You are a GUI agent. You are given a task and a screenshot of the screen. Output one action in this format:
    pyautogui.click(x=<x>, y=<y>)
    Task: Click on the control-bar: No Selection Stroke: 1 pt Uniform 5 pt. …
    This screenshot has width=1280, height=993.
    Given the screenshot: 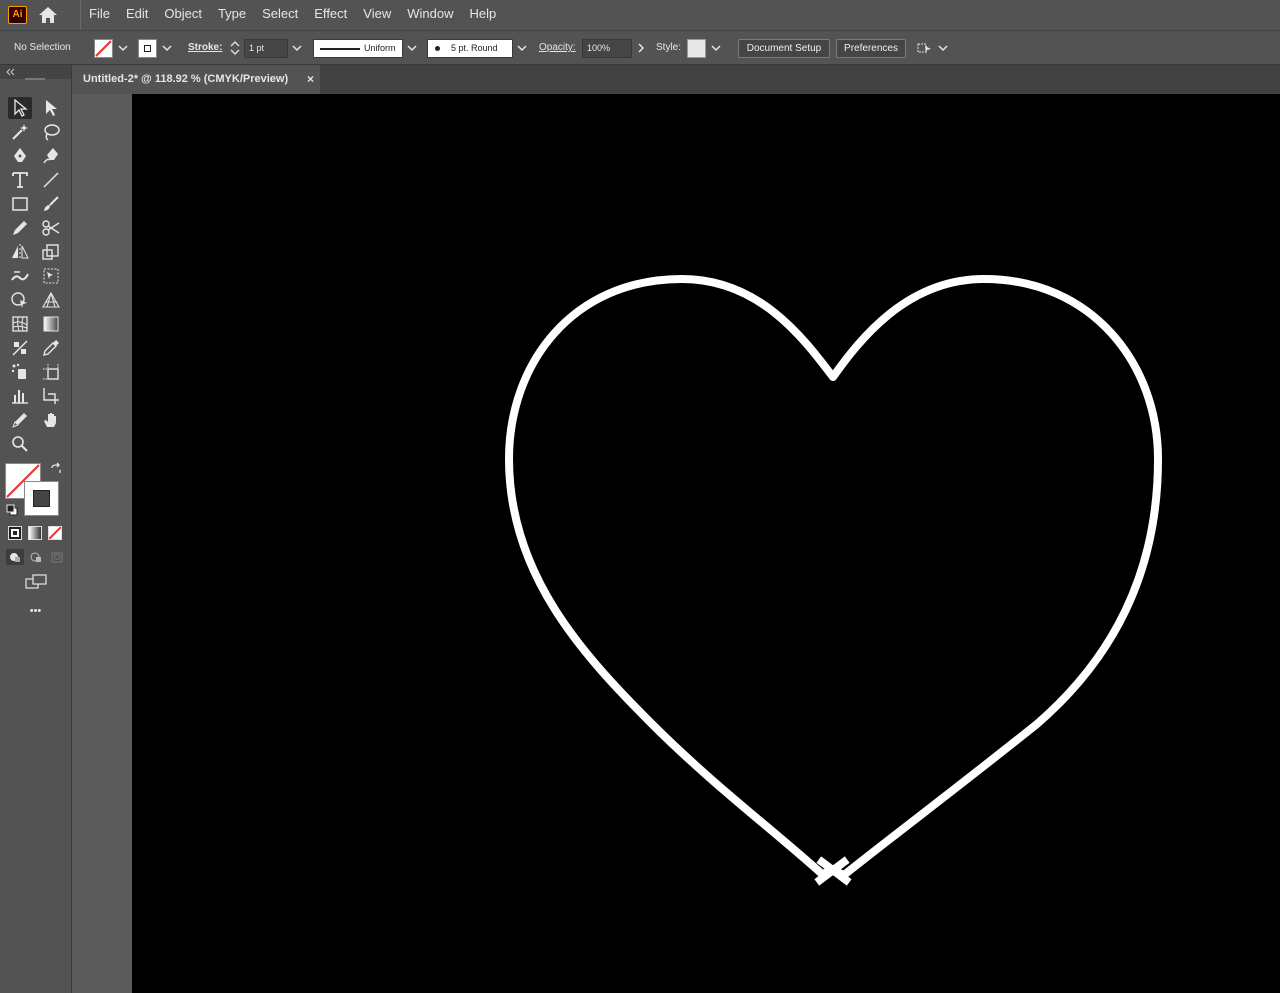 What is the action you would take?
    pyautogui.click(x=640, y=47)
    